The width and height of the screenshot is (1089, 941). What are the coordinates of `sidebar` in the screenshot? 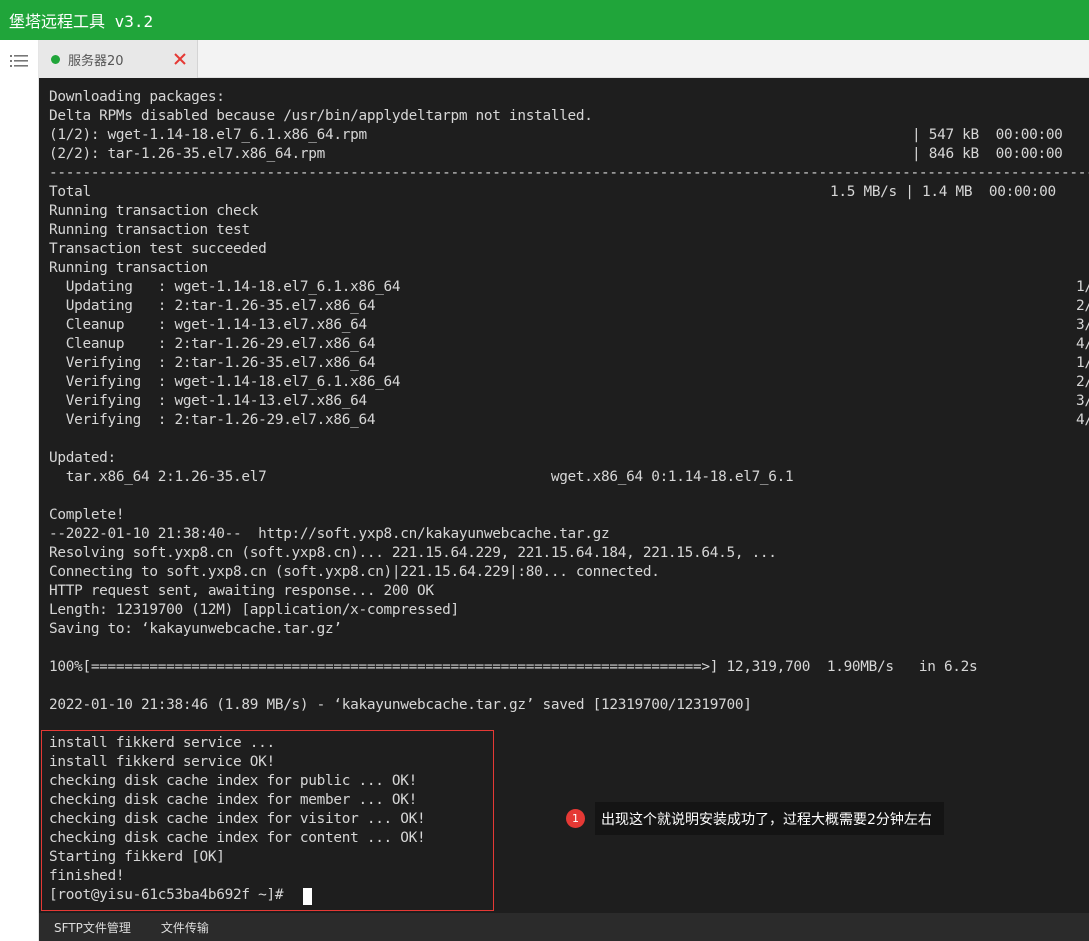 It's located at (19, 490).